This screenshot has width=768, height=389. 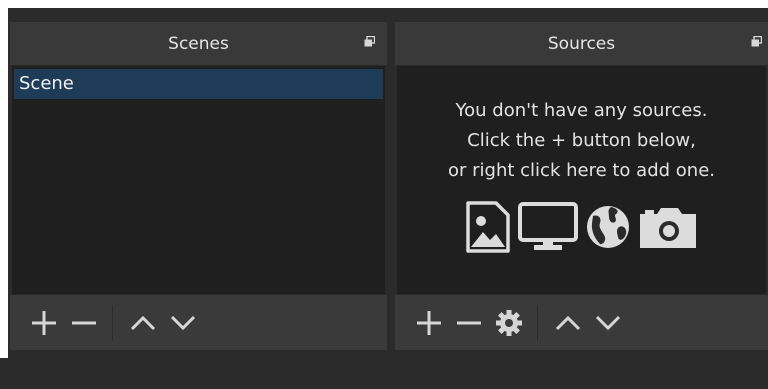 I want to click on sources-toolbar, so click(x=581, y=322).